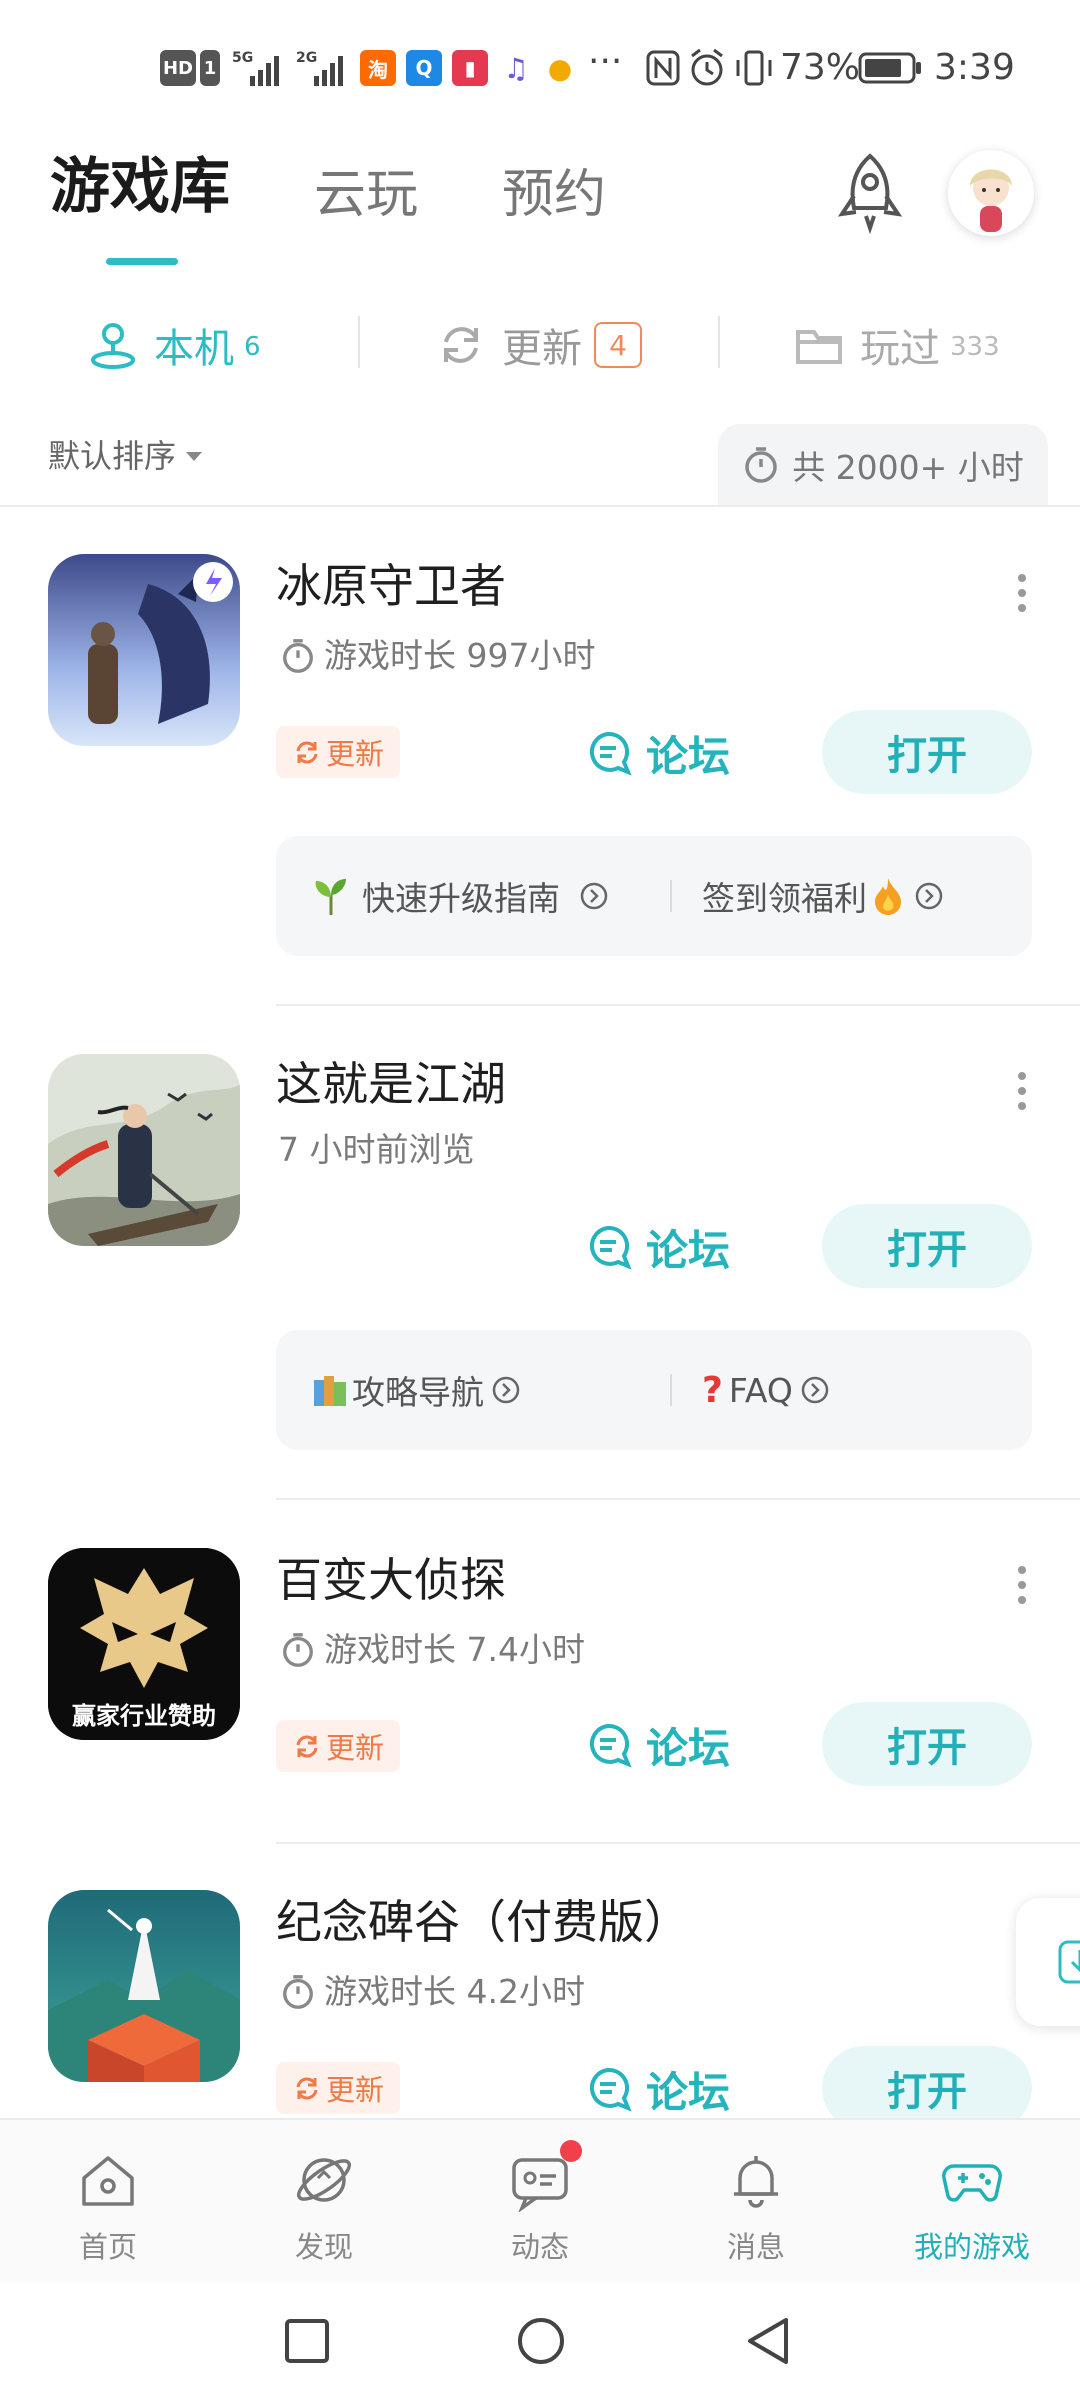 This screenshot has height=2400, width=1080. Describe the element at coordinates (366, 195) in the screenshot. I see `tab-cloud-play: 云玩` at that location.